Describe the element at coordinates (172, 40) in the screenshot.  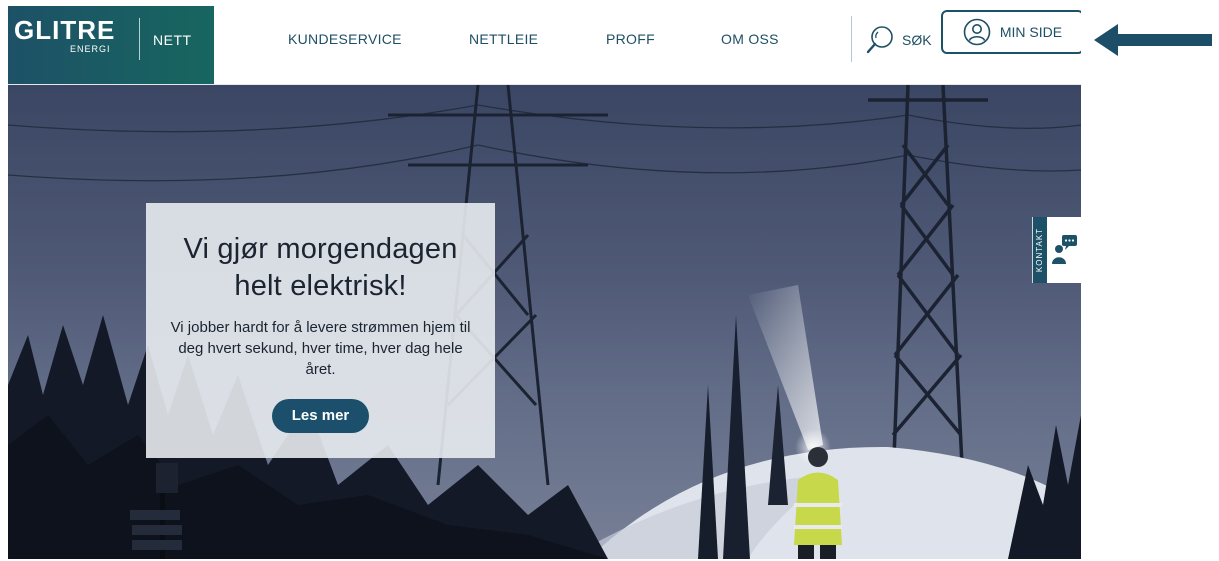
I see `logo-section-label: NETT` at that location.